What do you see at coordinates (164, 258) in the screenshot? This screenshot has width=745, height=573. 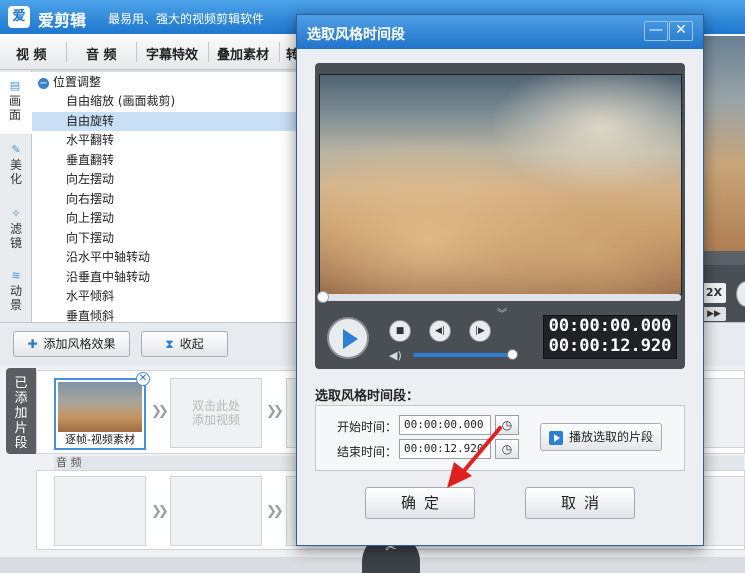 I see `effect-item: 沿水平中轴转动` at bounding box center [164, 258].